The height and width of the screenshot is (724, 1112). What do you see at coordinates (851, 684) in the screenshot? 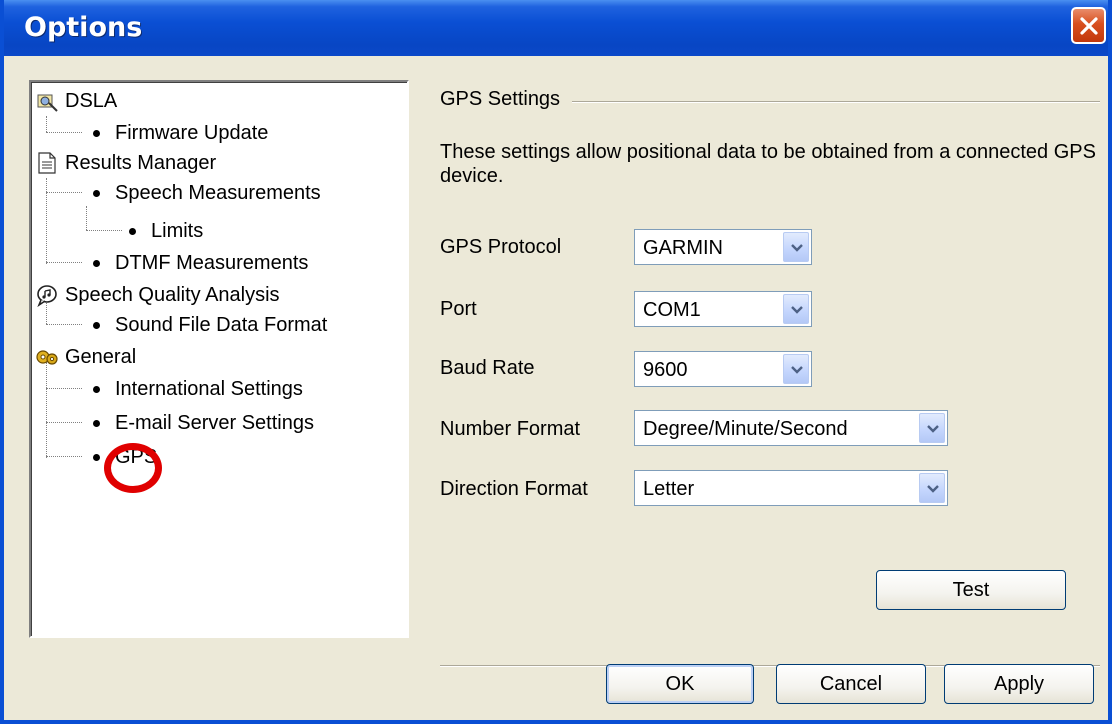
I see `cancel-button: Cancel` at bounding box center [851, 684].